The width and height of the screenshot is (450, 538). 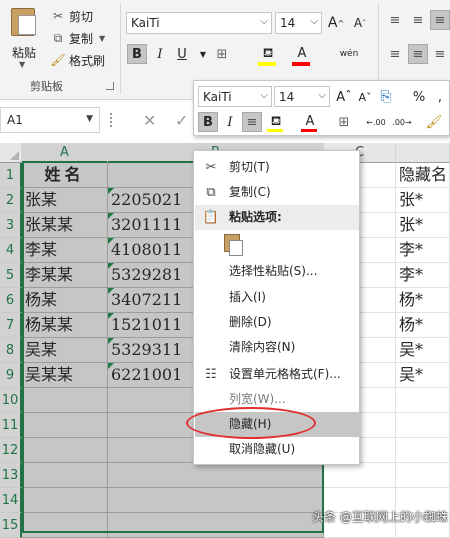 What do you see at coordinates (181, 120) in the screenshot?
I see `enter-icon: ✓` at bounding box center [181, 120].